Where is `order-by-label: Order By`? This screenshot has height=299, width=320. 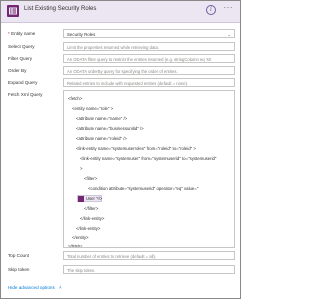 order-by-label: Order By is located at coordinates (17, 70).